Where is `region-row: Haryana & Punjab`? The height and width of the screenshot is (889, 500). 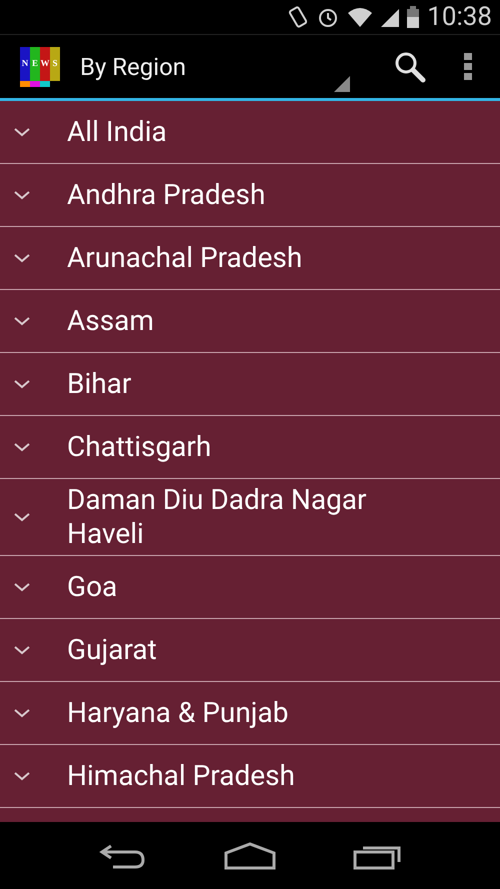
region-row: Haryana & Punjab is located at coordinates (250, 713).